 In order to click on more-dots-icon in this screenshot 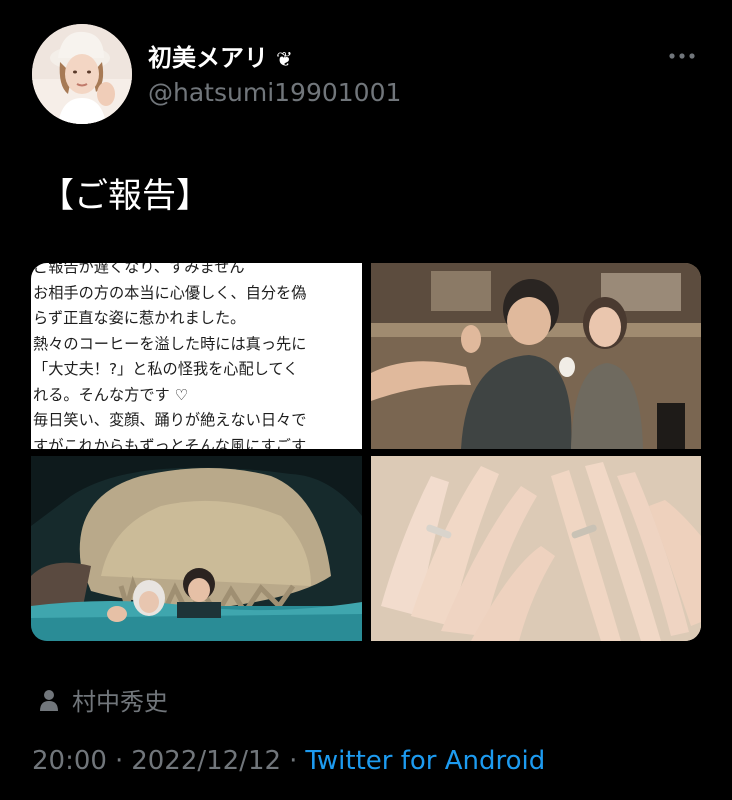, I will do `click(682, 56)`.